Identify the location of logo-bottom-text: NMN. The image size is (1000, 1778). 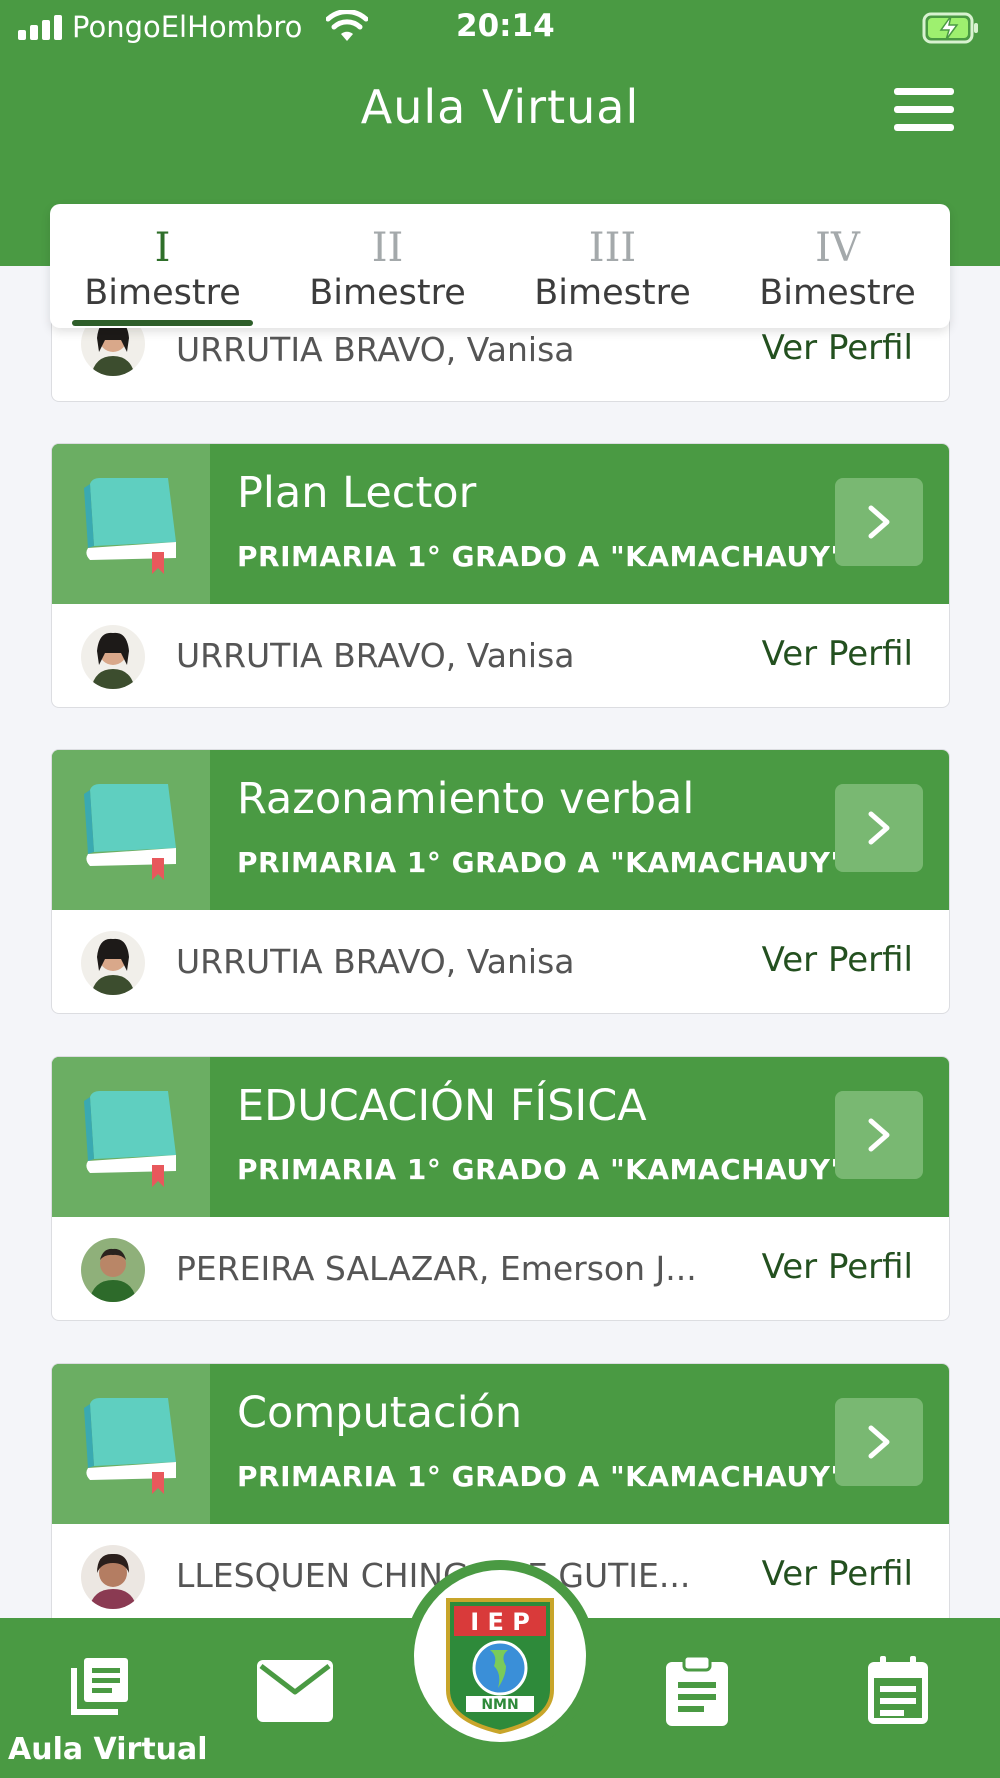
(499, 1705).